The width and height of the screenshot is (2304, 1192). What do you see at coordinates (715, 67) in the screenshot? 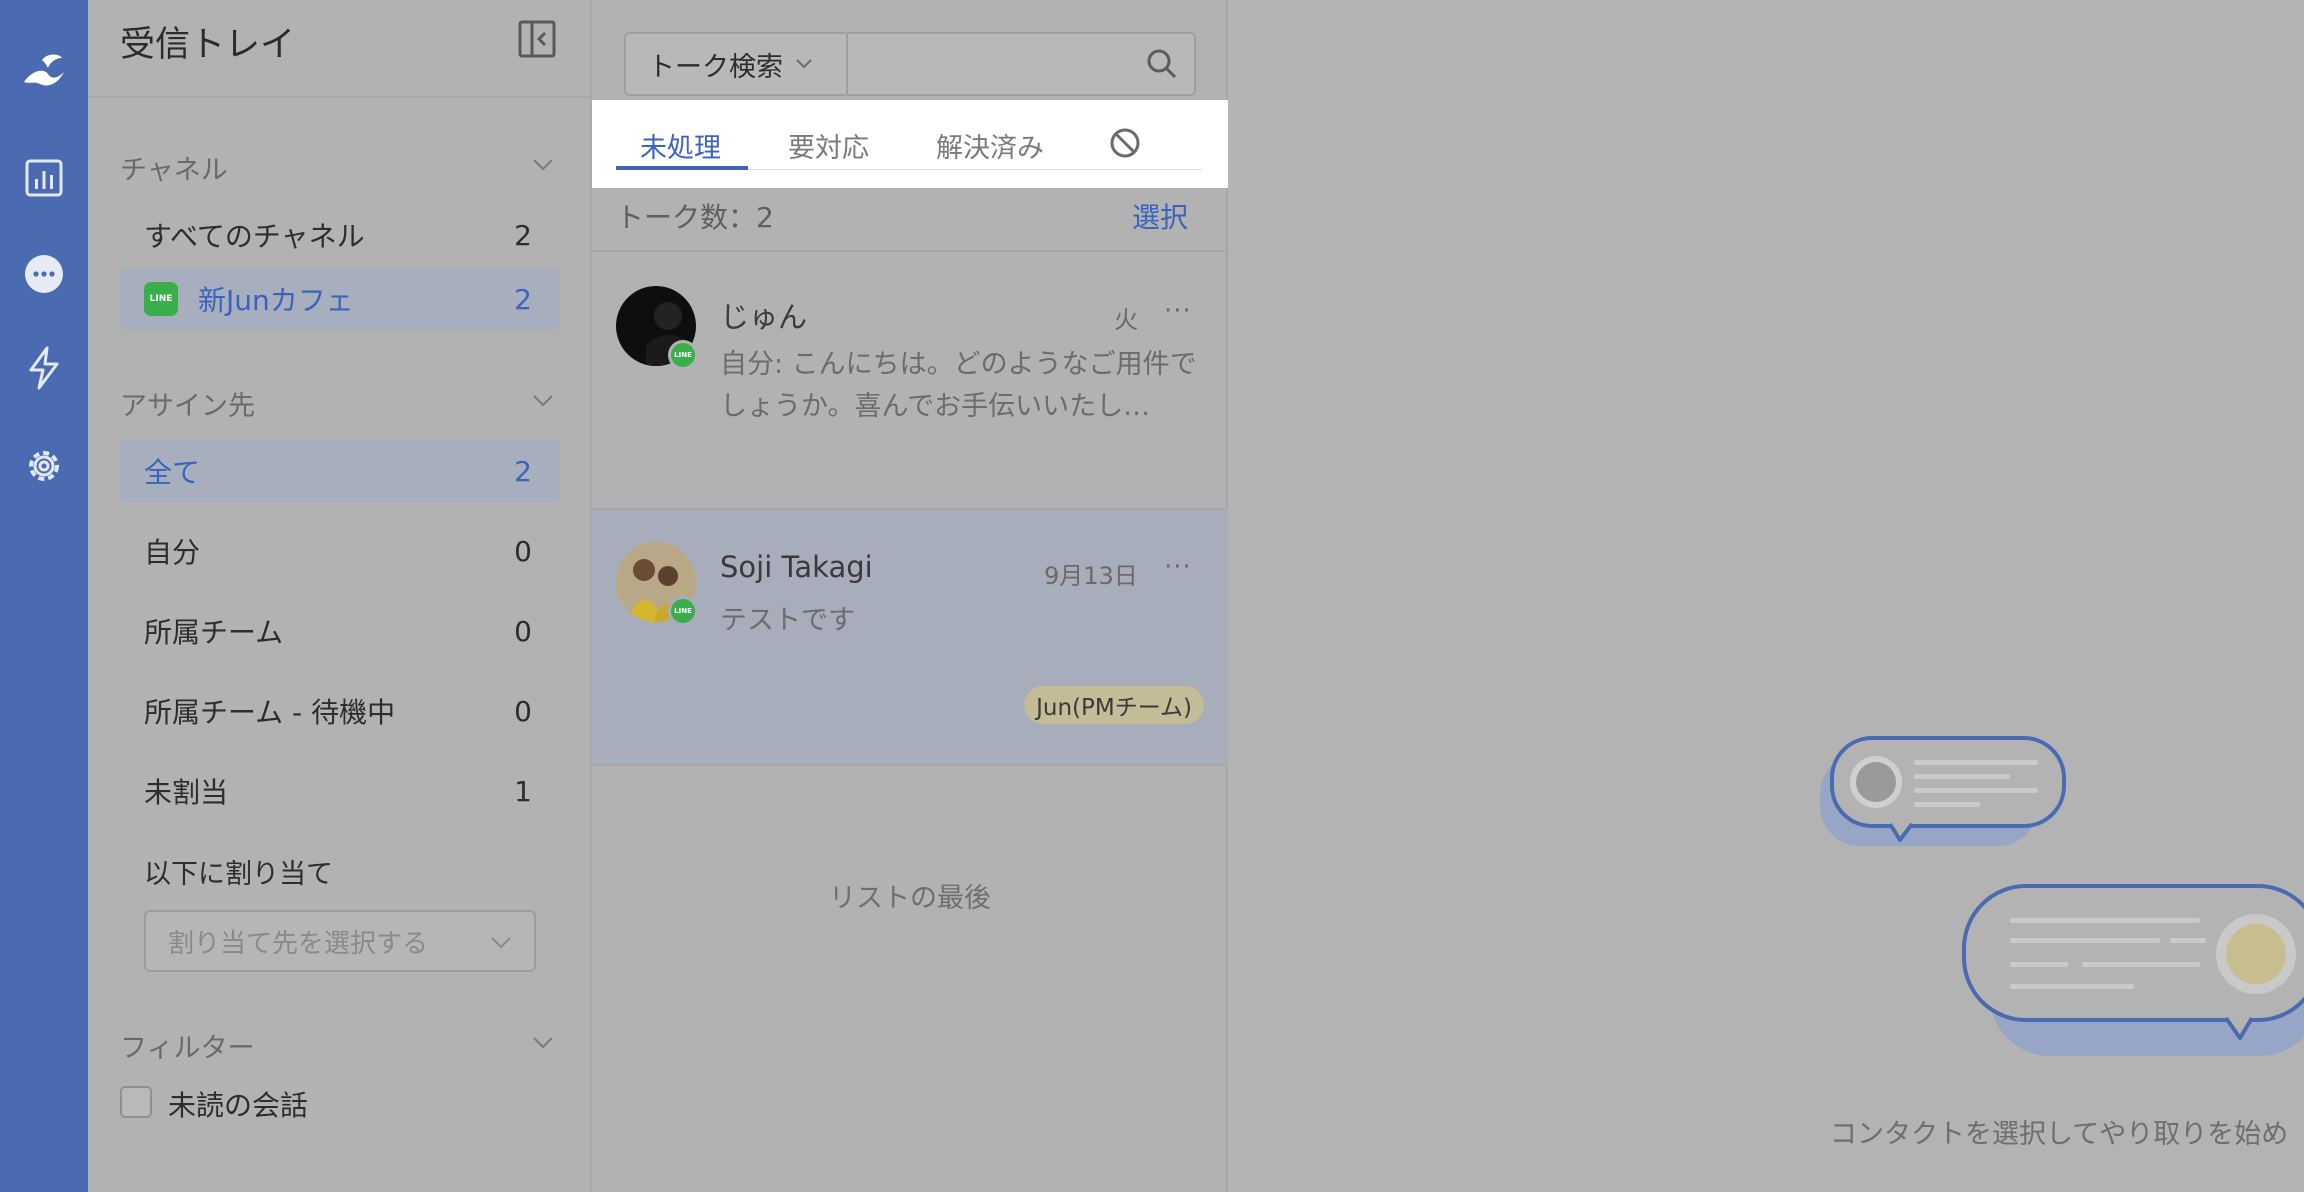
I see `search-type-label: トーク検索` at bounding box center [715, 67].